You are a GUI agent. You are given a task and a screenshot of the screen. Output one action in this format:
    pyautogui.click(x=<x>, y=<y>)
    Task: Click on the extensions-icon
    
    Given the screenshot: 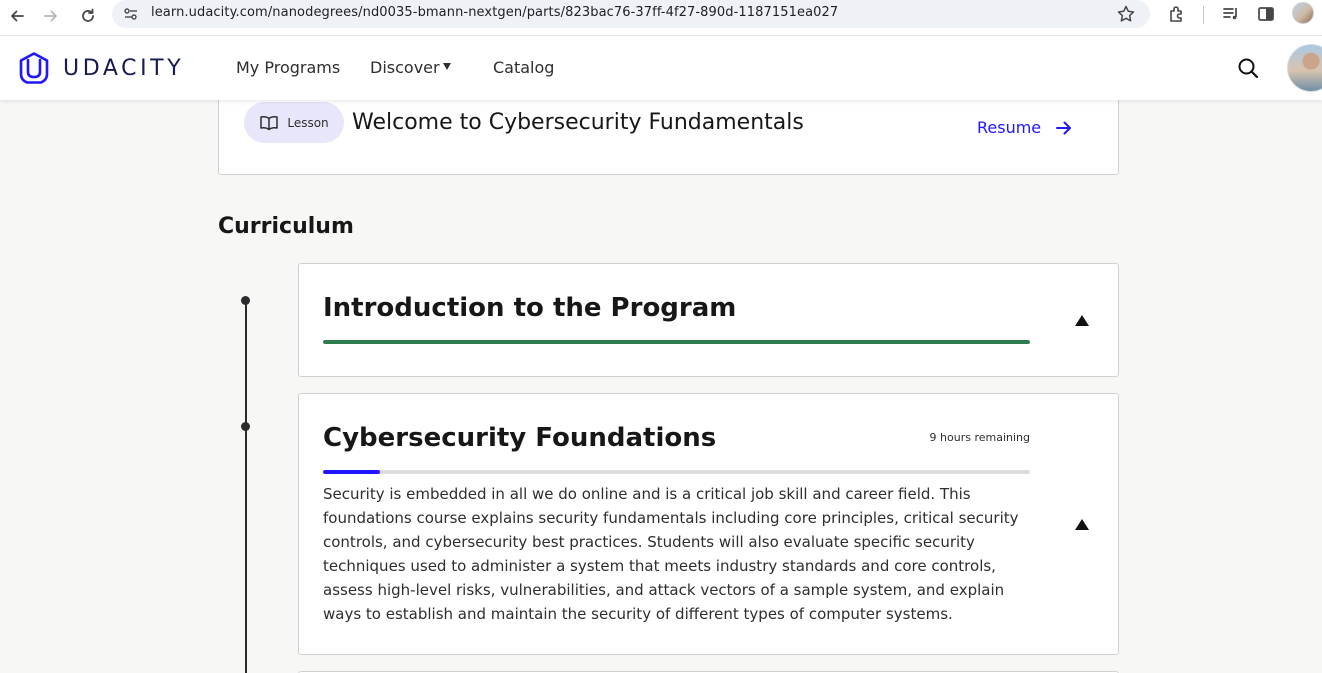 What is the action you would take?
    pyautogui.click(x=1177, y=14)
    